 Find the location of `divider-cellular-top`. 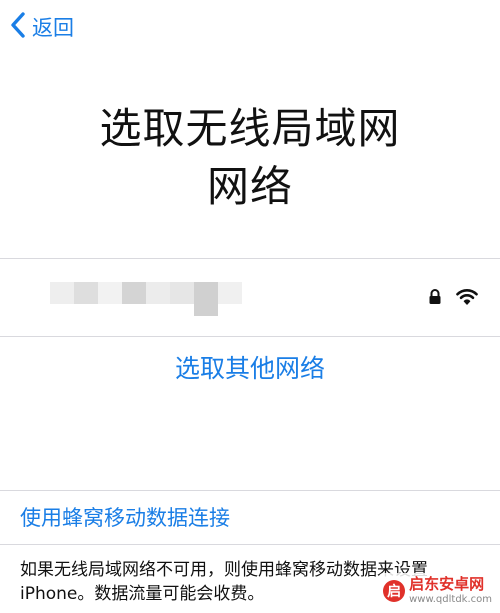

divider-cellular-top is located at coordinates (250, 490).